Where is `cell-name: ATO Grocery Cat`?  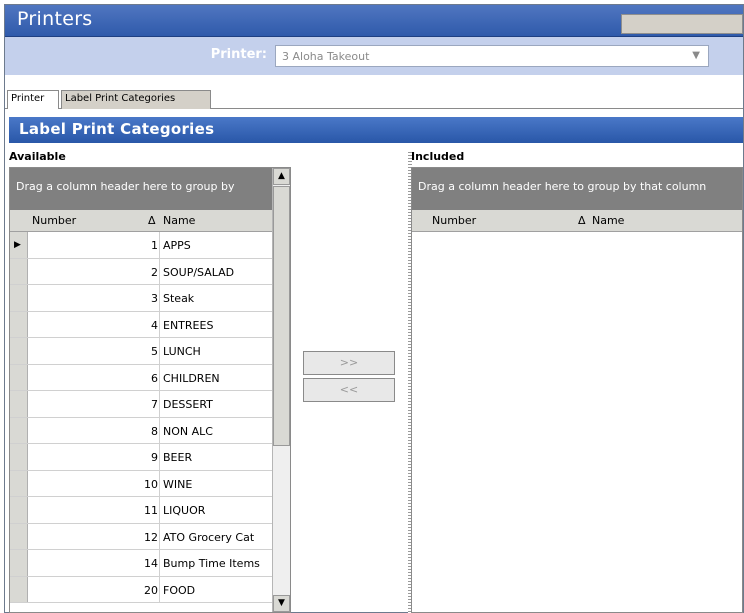
cell-name: ATO Grocery Cat is located at coordinates (209, 537).